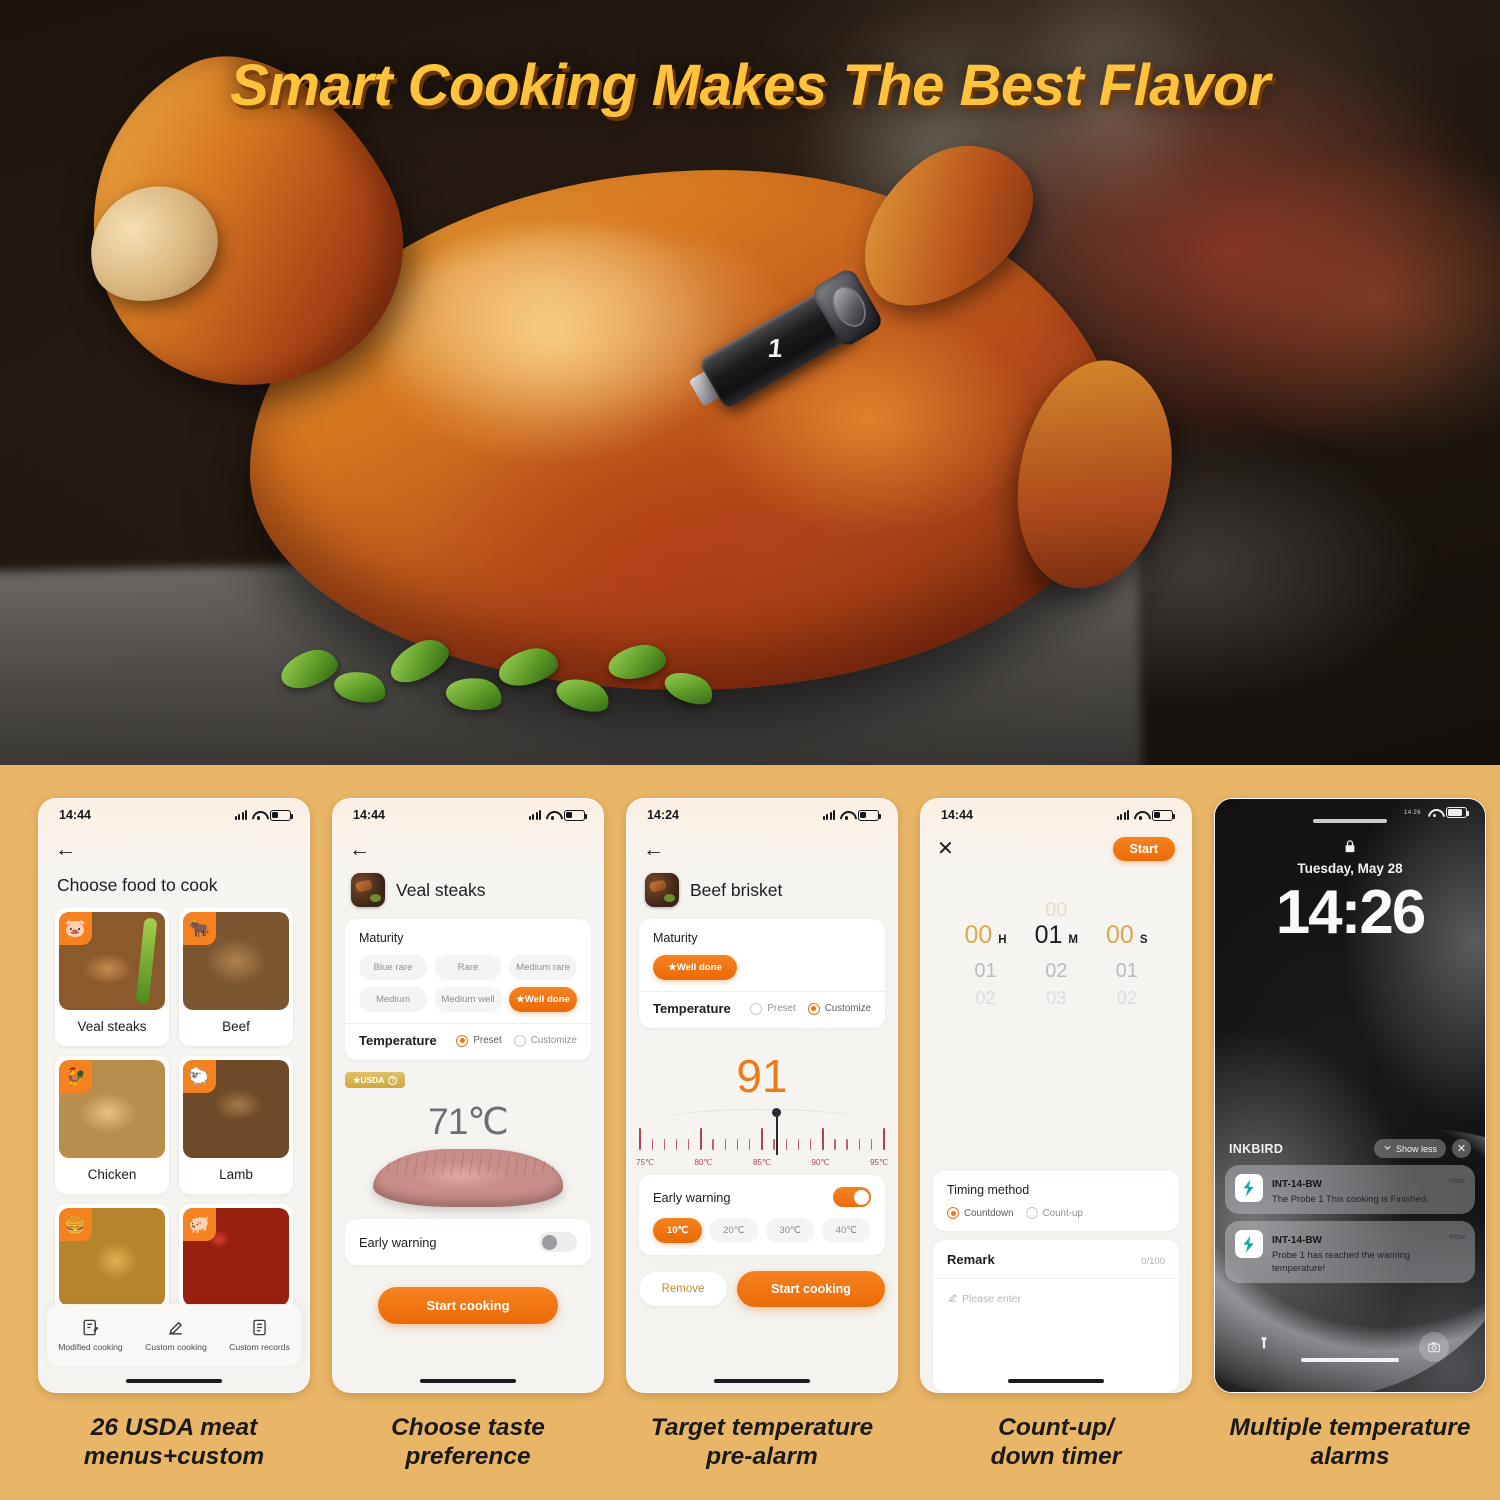 This screenshot has width=1500, height=1500. Describe the element at coordinates (112, 977) in the screenshot. I see `food-card: 🐷 Veal steaks` at that location.